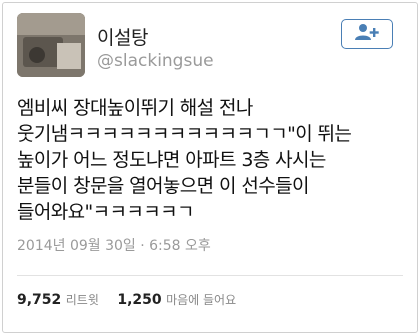 Image resolution: width=420 pixels, height=335 pixels. I want to click on display-name: 이설탕, so click(122, 36).